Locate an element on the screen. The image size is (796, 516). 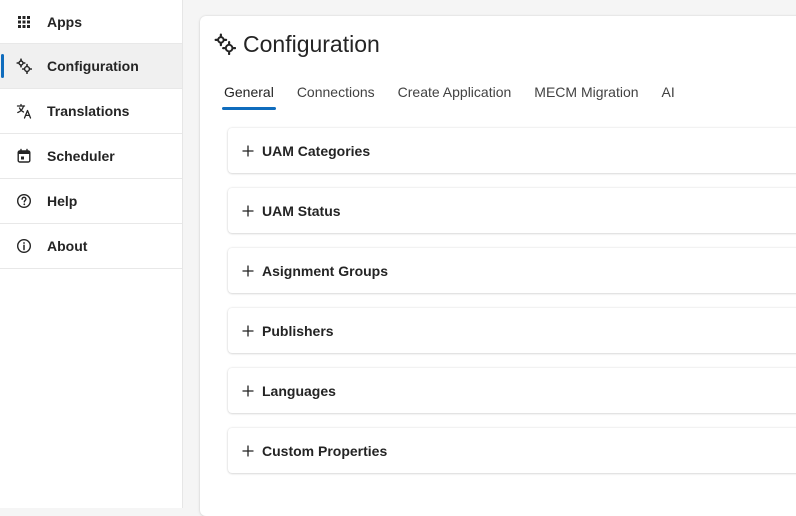
sidebar-item-label: About is located at coordinates (67, 246).